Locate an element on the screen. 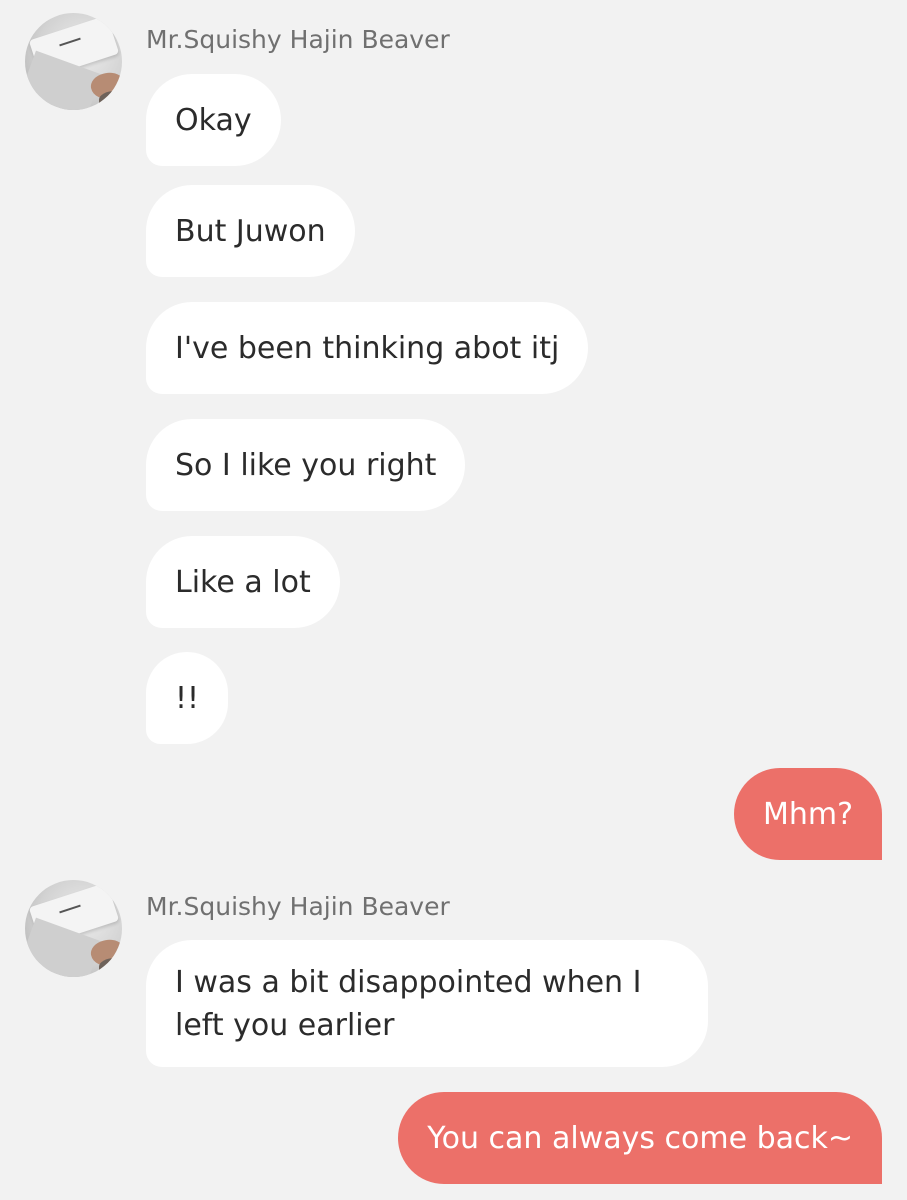  message-bubble-incoming: Like a lot is located at coordinates (243, 582).